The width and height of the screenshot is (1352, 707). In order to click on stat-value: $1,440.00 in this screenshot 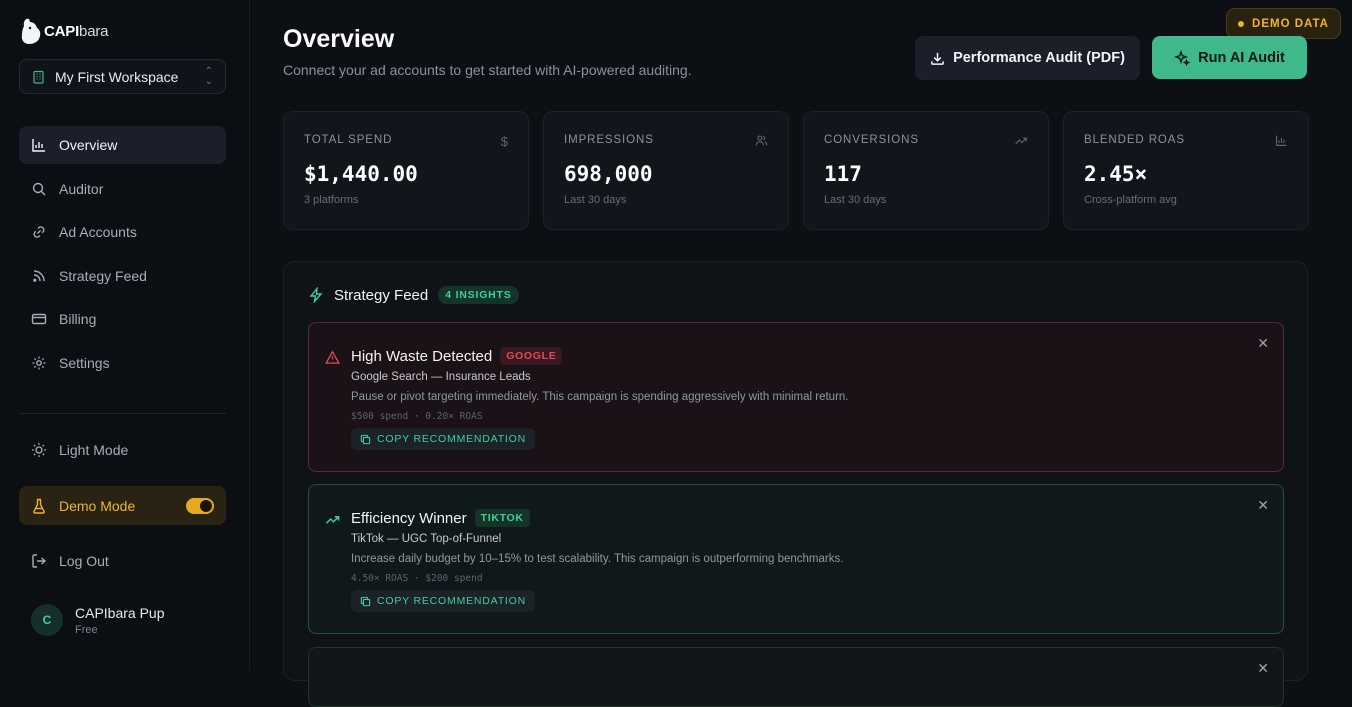, I will do `click(361, 174)`.